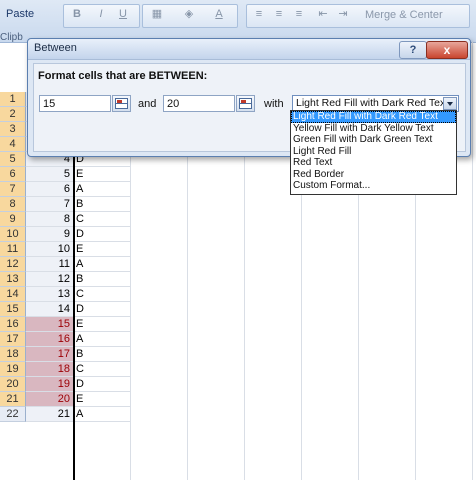 The height and width of the screenshot is (480, 476). What do you see at coordinates (373, 175) in the screenshot?
I see `format-option: Red Border` at bounding box center [373, 175].